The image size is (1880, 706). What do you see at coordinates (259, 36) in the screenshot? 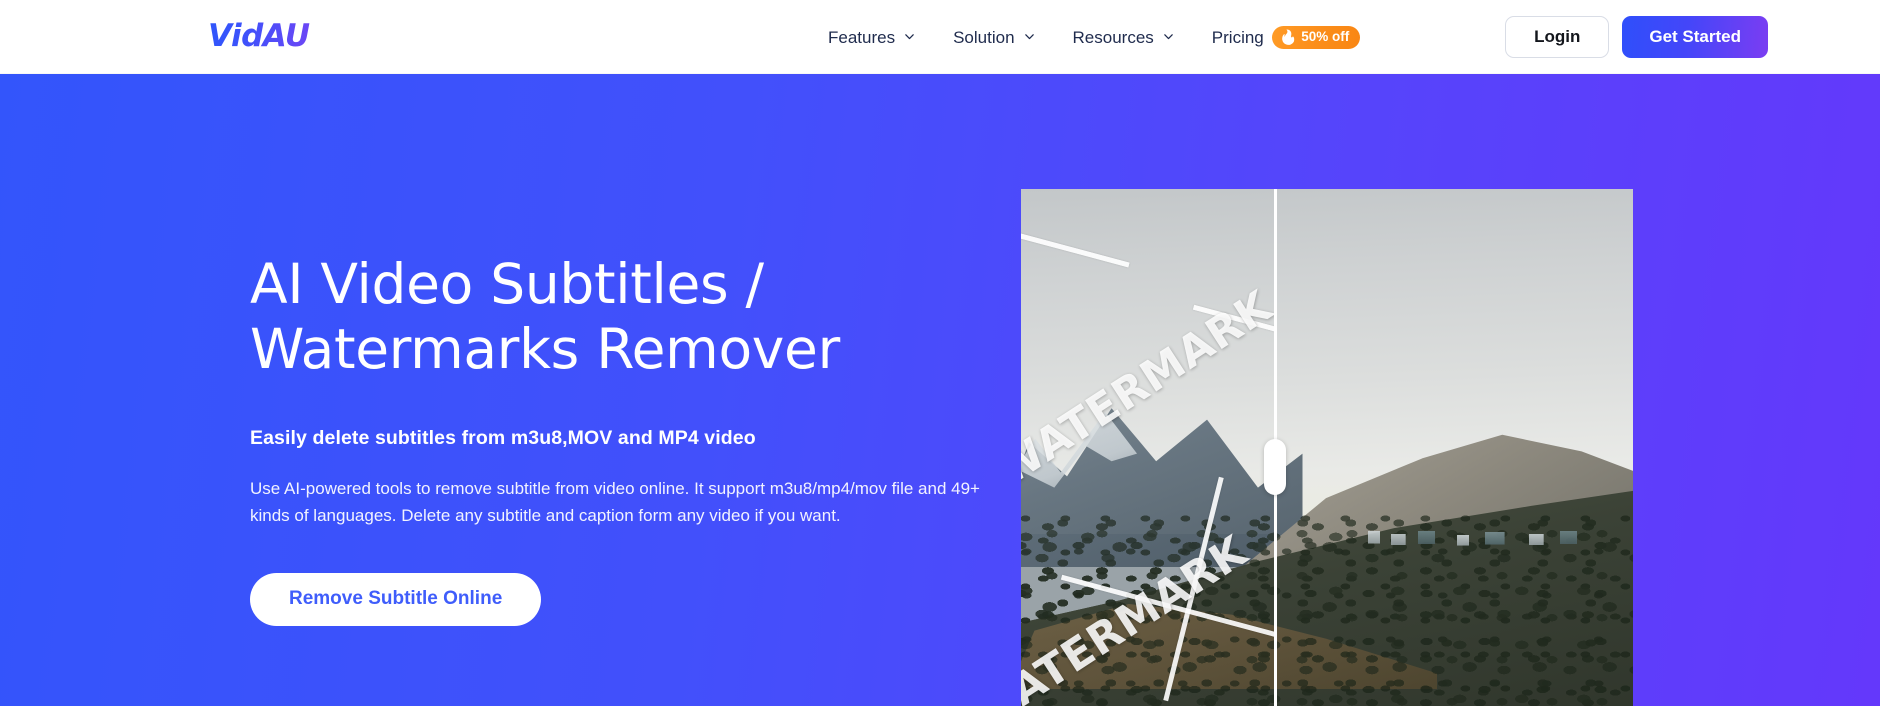
I see `brand-logo: VidAU` at bounding box center [259, 36].